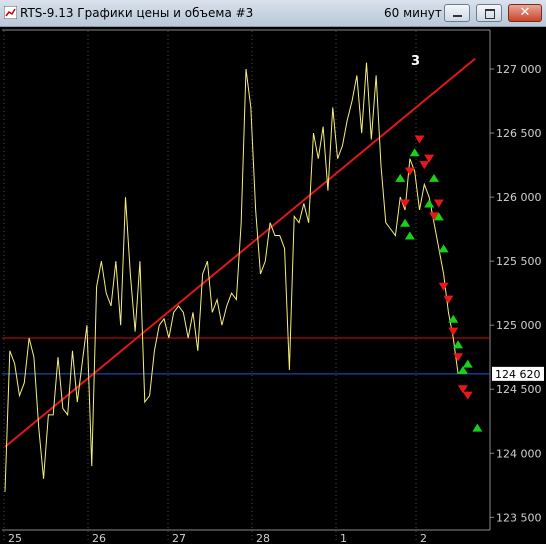 This screenshot has height=544, width=546. Describe the element at coordinates (519, 325) in the screenshot. I see `price-tick-label: 125 000` at that location.